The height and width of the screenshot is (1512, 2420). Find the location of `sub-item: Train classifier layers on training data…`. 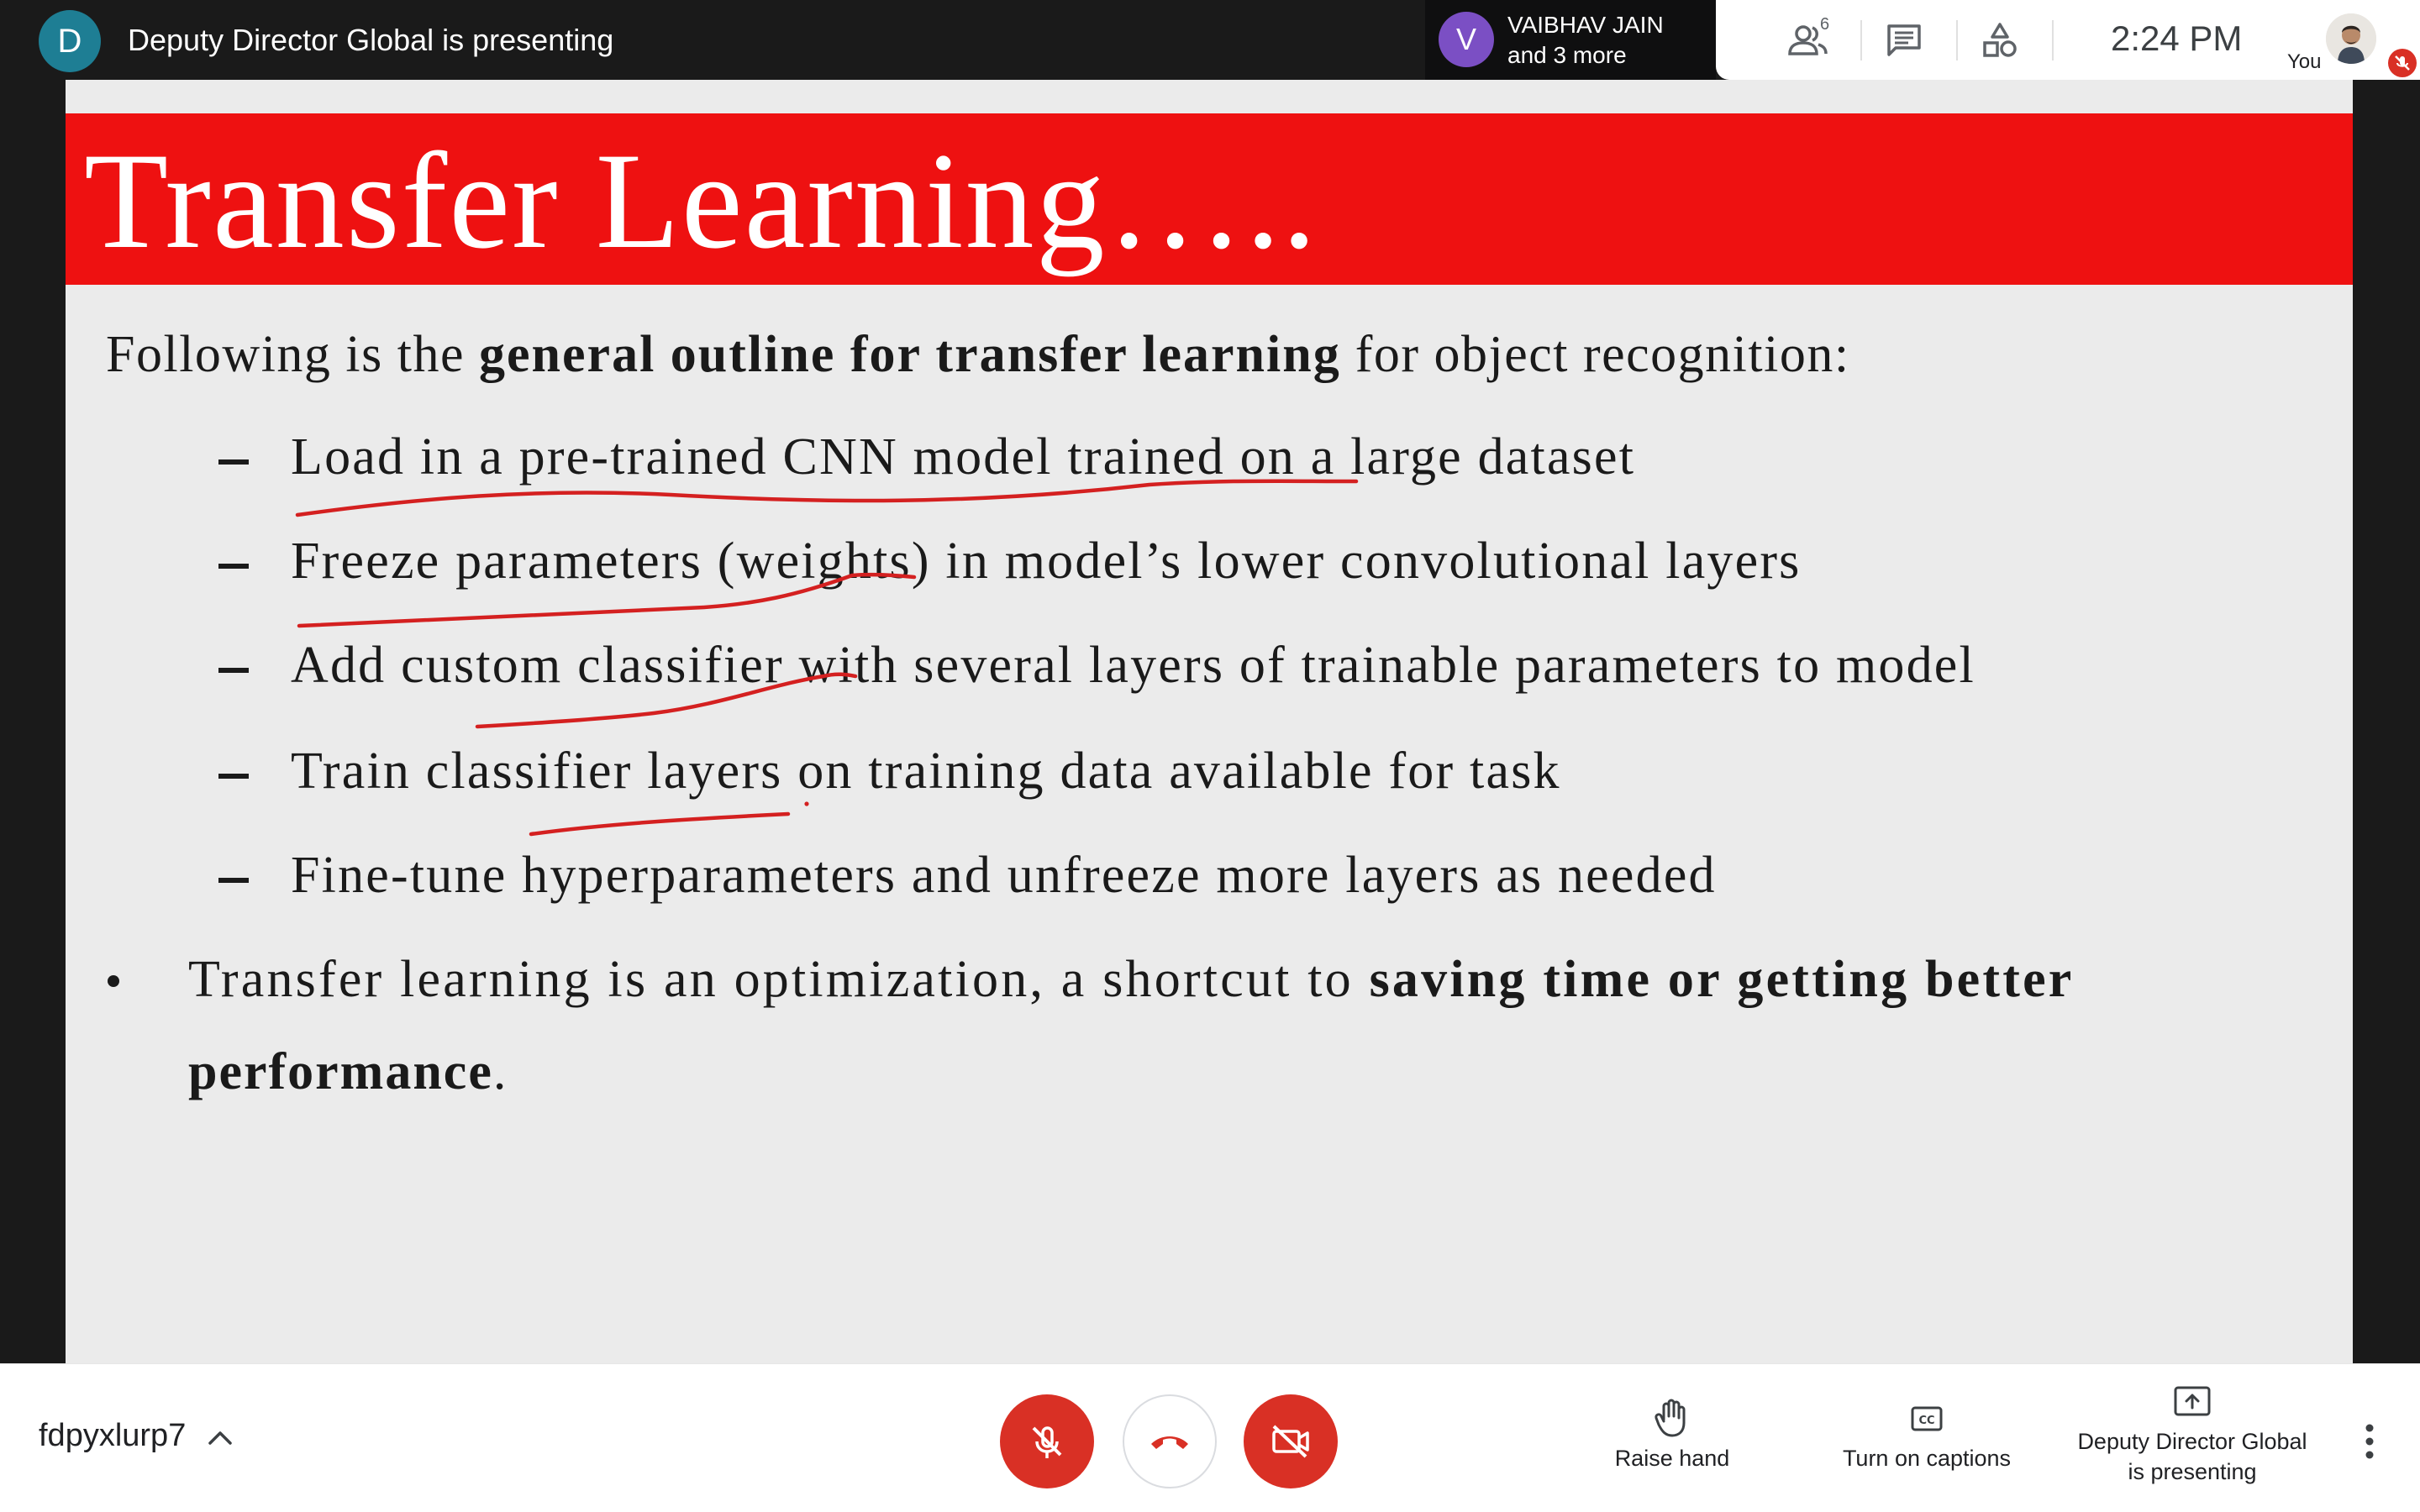

sub-item: Train classifier layers on training data… is located at coordinates (926, 771).